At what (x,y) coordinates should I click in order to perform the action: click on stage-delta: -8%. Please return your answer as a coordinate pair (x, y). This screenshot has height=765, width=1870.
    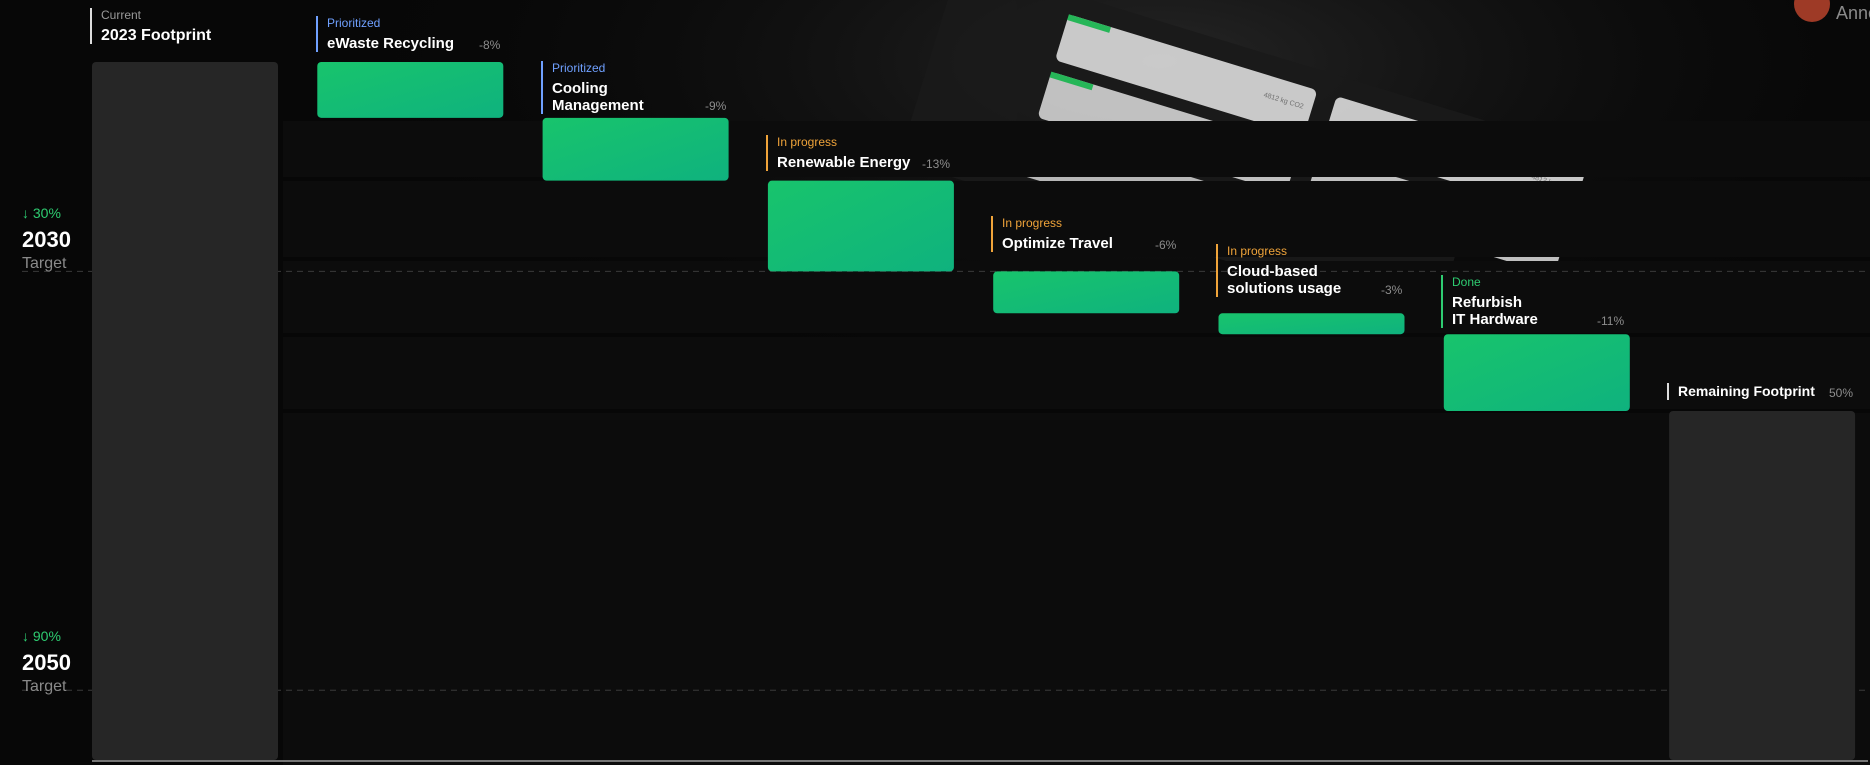
    Looking at the image, I should click on (490, 45).